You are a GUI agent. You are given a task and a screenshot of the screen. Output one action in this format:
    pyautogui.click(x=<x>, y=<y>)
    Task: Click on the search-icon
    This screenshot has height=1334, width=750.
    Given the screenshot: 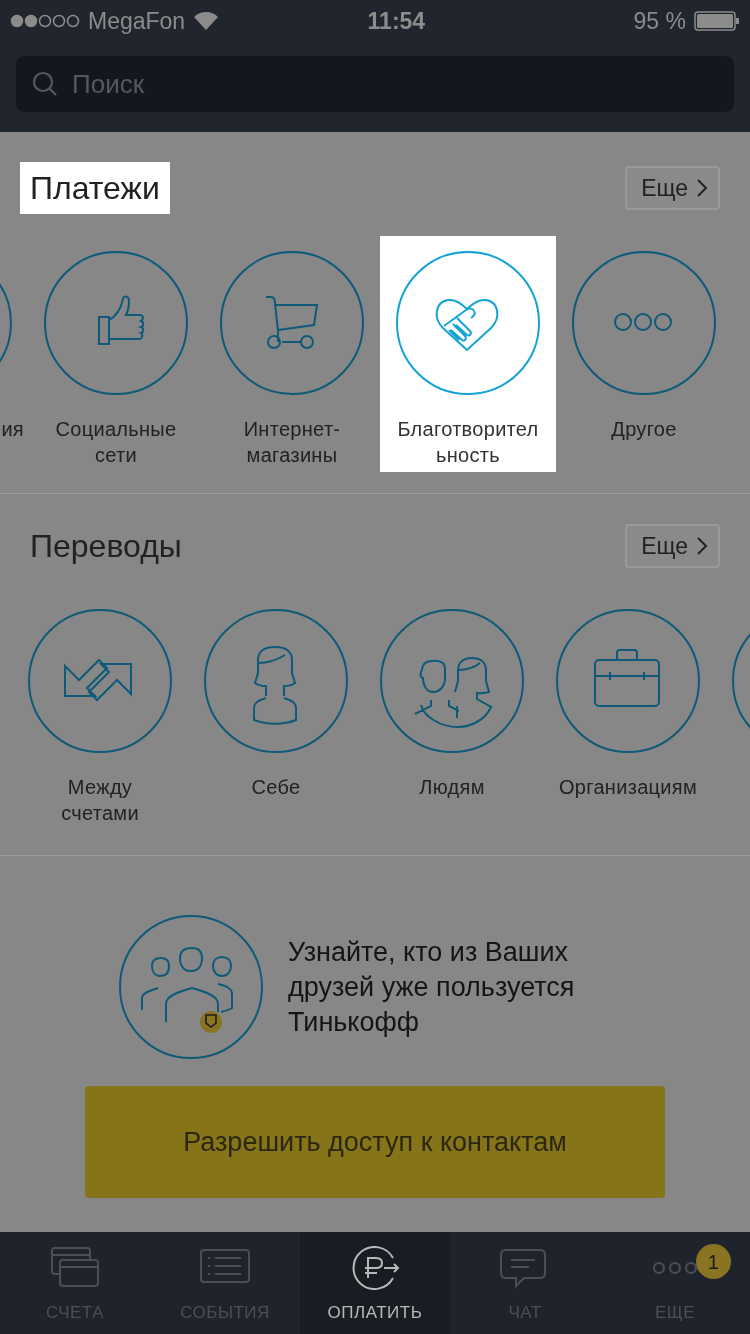 What is the action you would take?
    pyautogui.click(x=45, y=84)
    